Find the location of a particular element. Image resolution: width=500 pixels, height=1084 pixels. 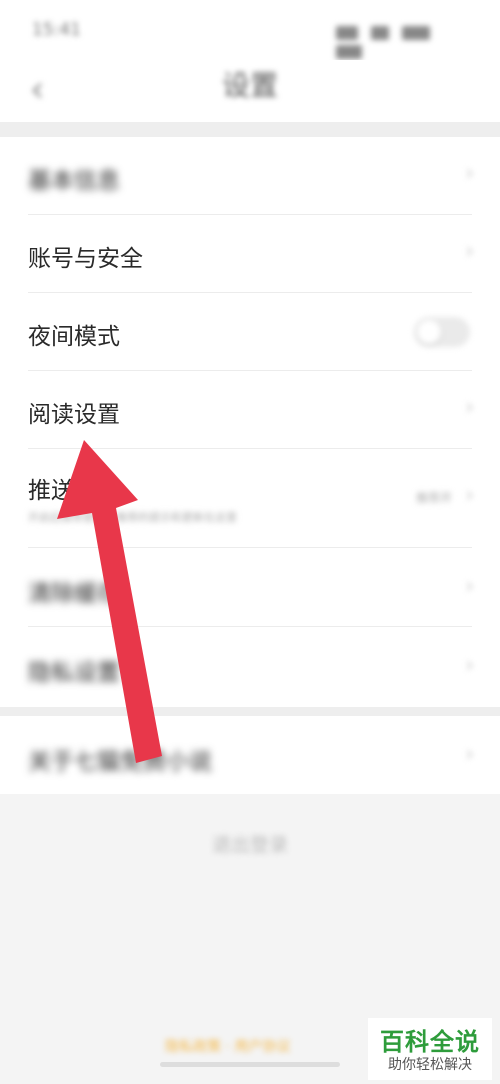

watermark-subtitle: 助你轻松解决 is located at coordinates (430, 1065).